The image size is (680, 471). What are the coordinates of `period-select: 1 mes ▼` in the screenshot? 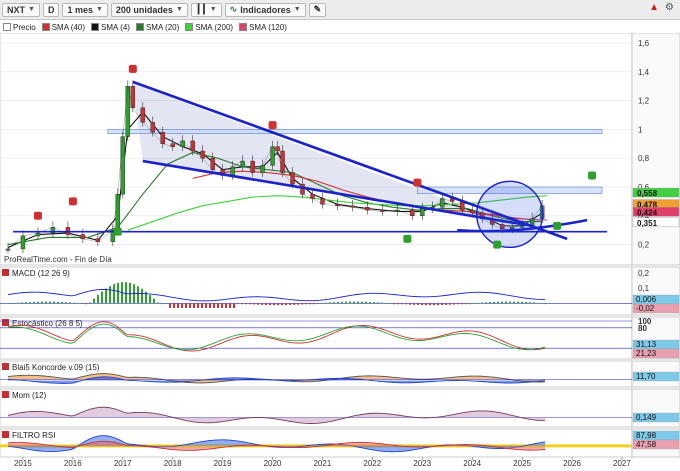 It's located at (85, 9).